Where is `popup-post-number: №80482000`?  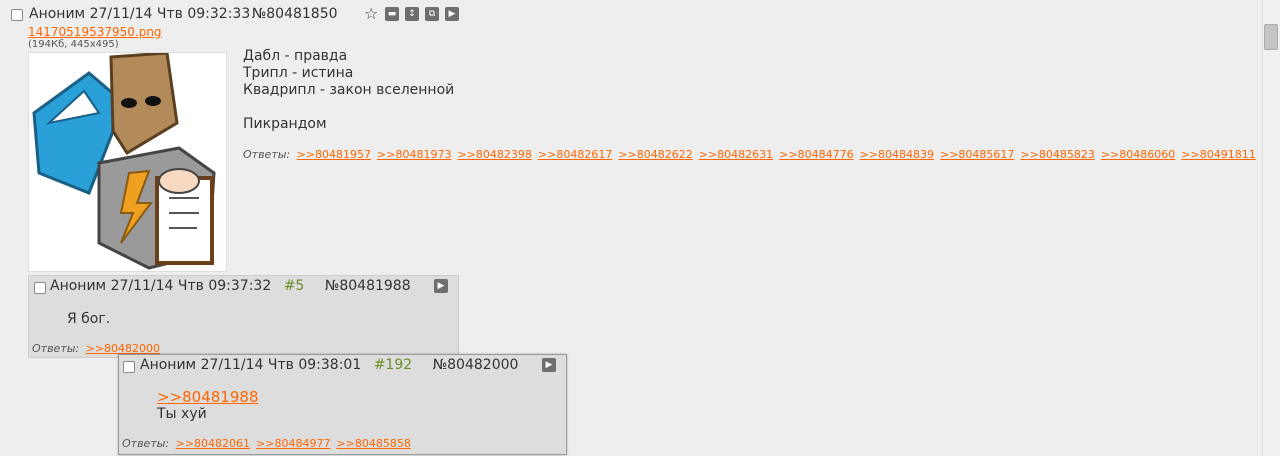
popup-post-number: №80482000 is located at coordinates (476, 365).